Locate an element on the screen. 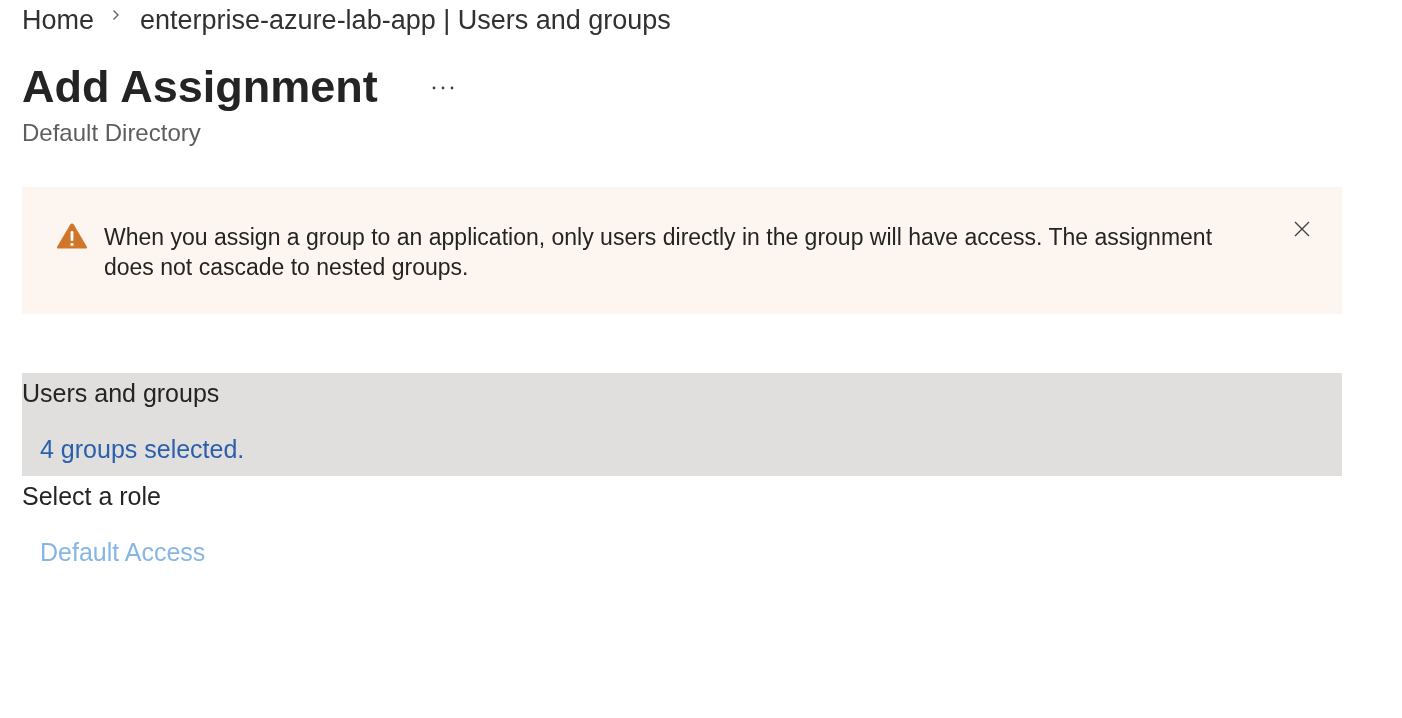 Image resolution: width=1402 pixels, height=718 pixels. warning-icon is located at coordinates (72, 236).